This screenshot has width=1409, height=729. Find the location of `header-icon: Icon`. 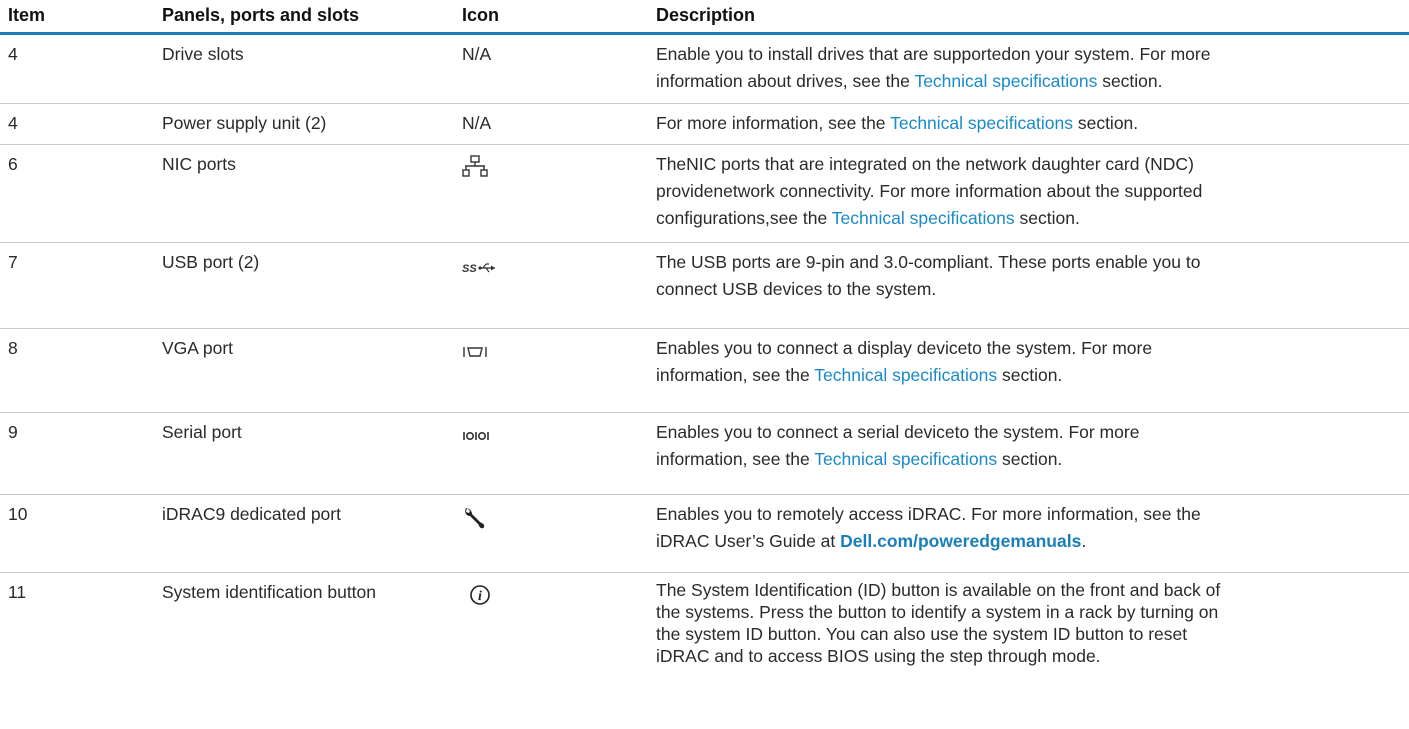

header-icon: Icon is located at coordinates (481, 15).